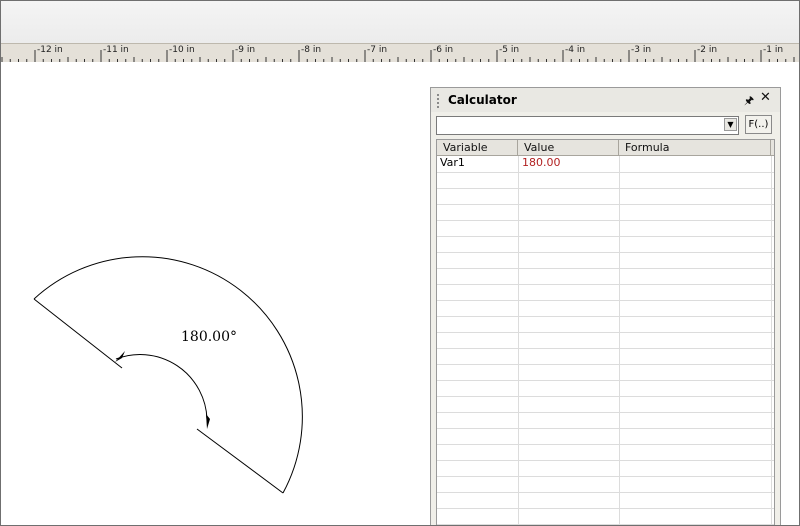 This screenshot has height=526, width=800. What do you see at coordinates (482, 100) in the screenshot?
I see `calculator-title: Calculator` at bounding box center [482, 100].